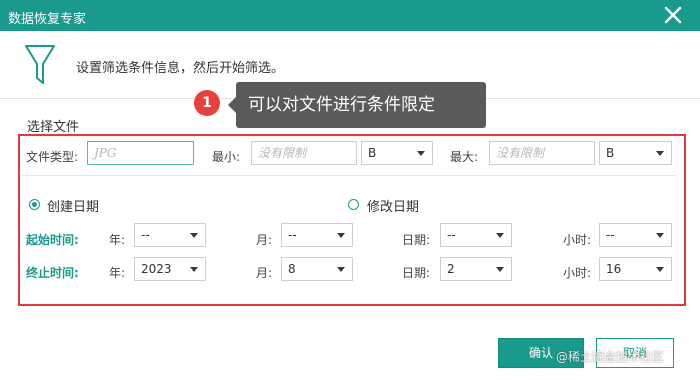 The image size is (700, 380). I want to click on start-month-label: 月:, so click(264, 240).